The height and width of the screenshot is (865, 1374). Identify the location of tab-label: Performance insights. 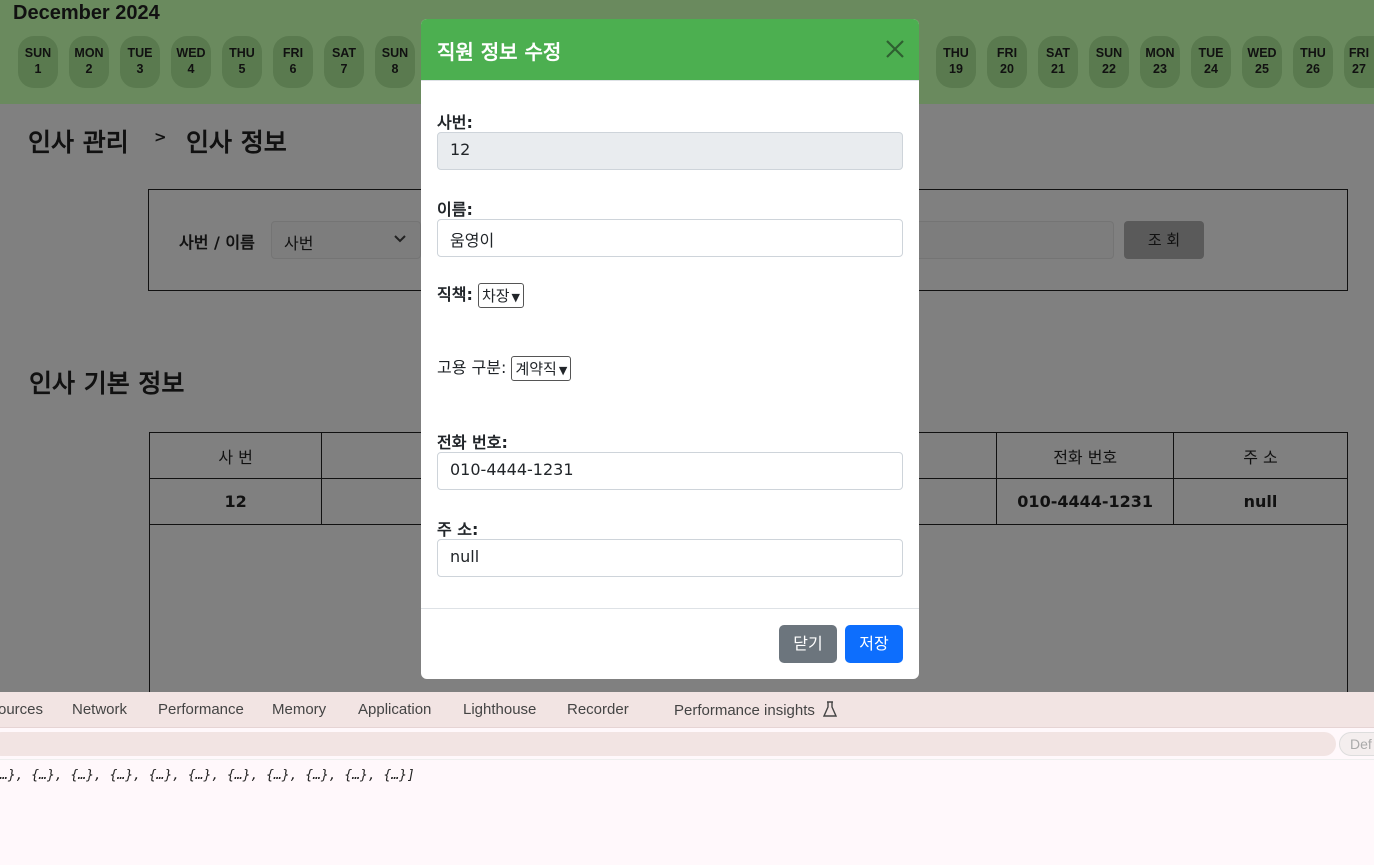
(744, 710).